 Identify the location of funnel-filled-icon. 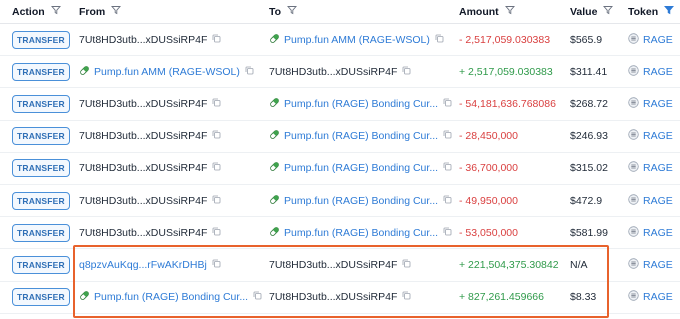
(669, 11).